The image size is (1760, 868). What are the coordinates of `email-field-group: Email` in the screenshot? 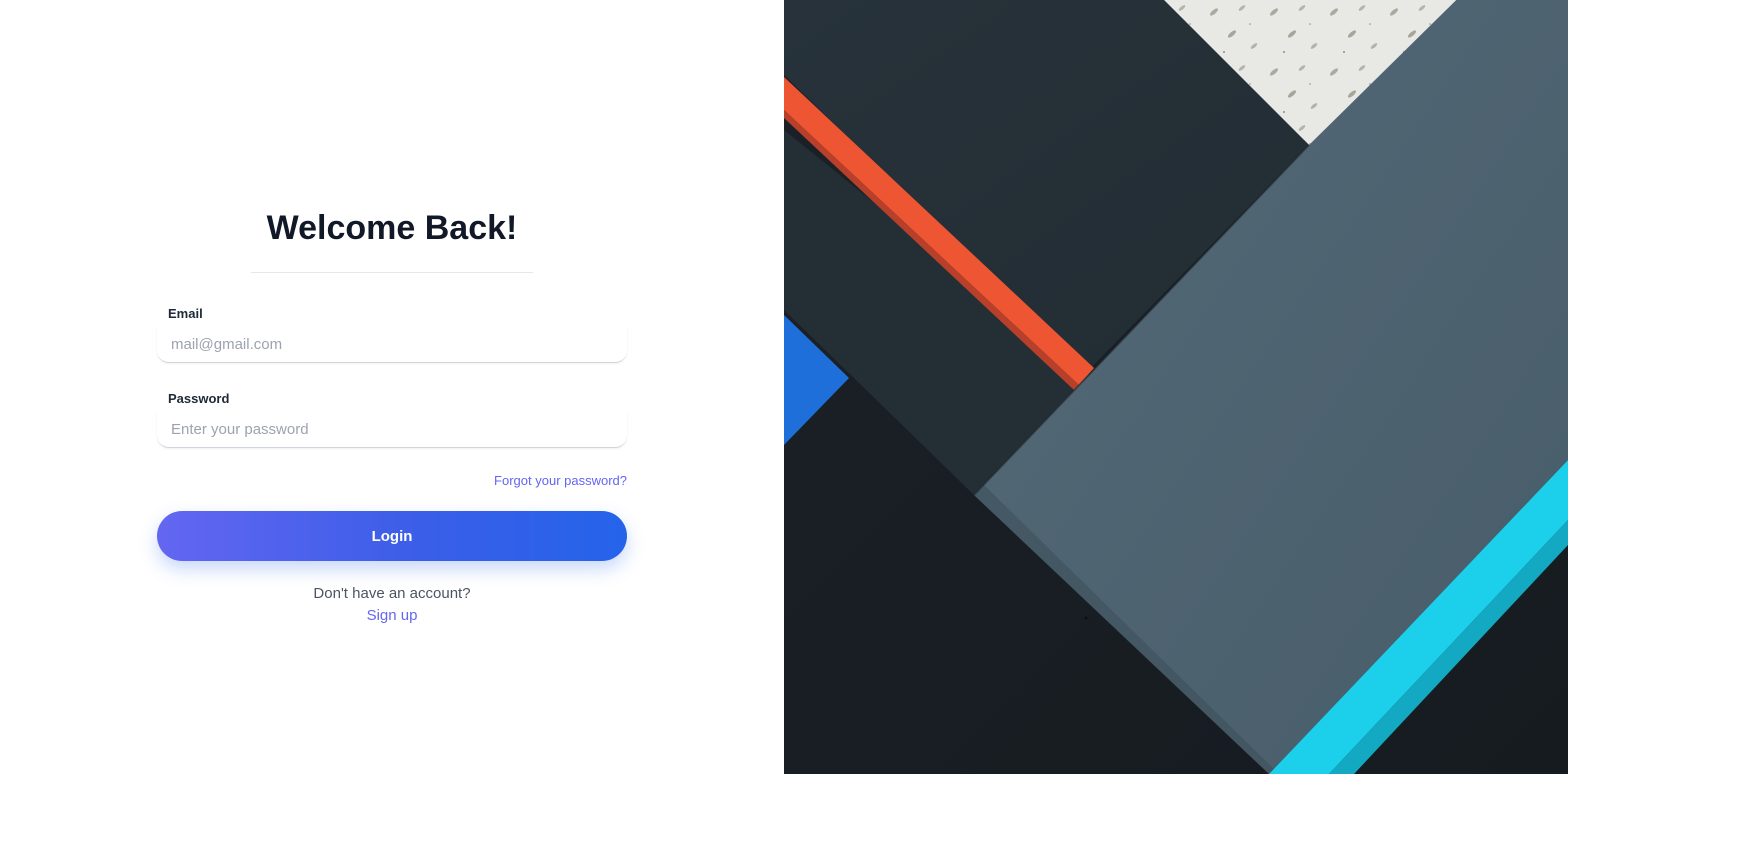 It's located at (392, 334).